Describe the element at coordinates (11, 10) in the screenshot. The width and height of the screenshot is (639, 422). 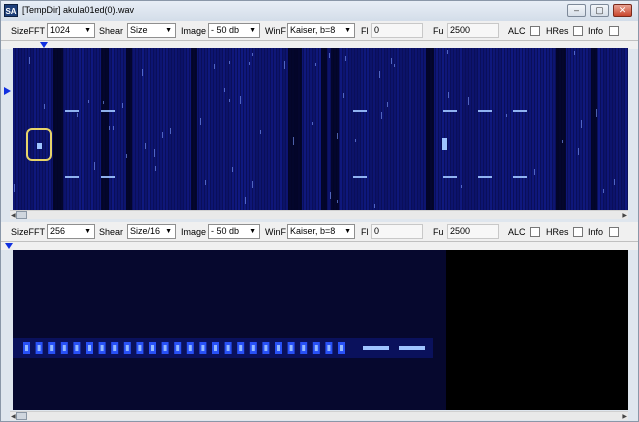
I see `app-logo-icon: SA` at that location.